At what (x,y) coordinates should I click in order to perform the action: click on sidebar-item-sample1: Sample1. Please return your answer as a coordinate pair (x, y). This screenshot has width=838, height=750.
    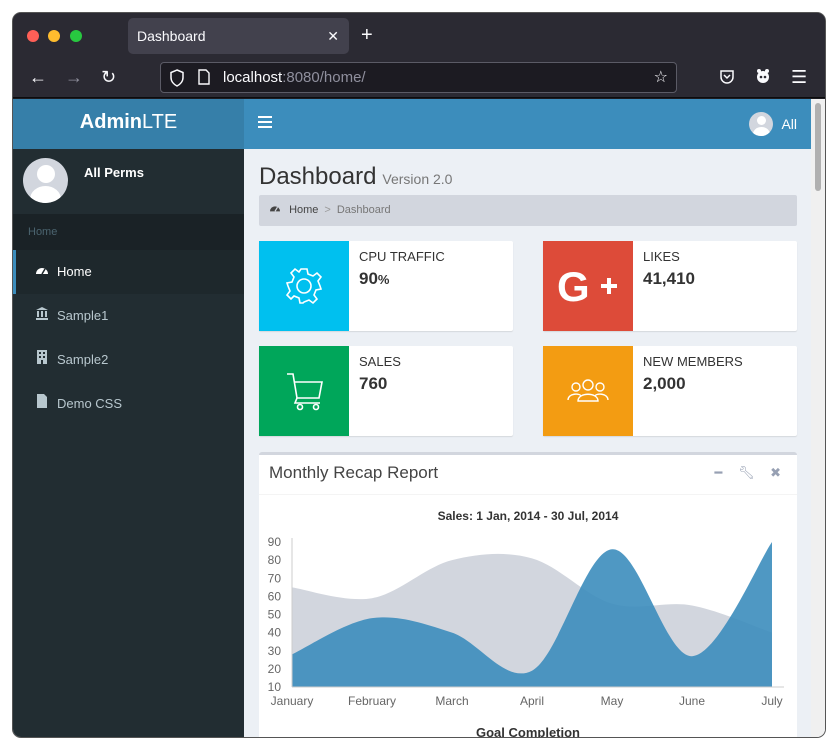
    Looking at the image, I should click on (128, 316).